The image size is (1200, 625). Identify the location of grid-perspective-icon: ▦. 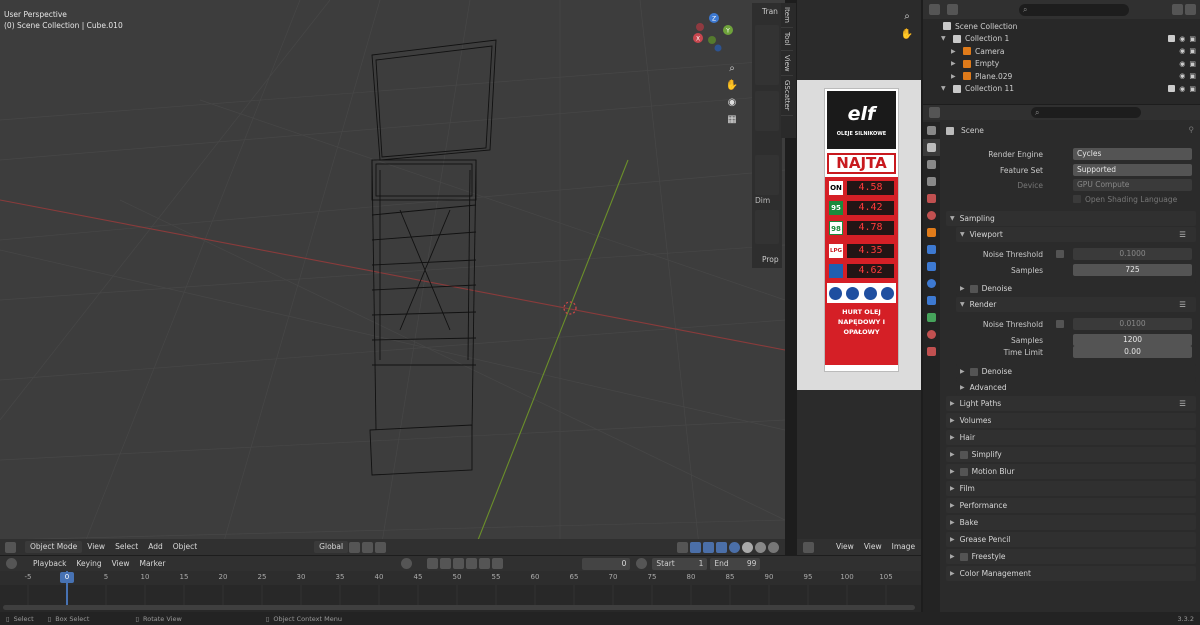
(732, 120).